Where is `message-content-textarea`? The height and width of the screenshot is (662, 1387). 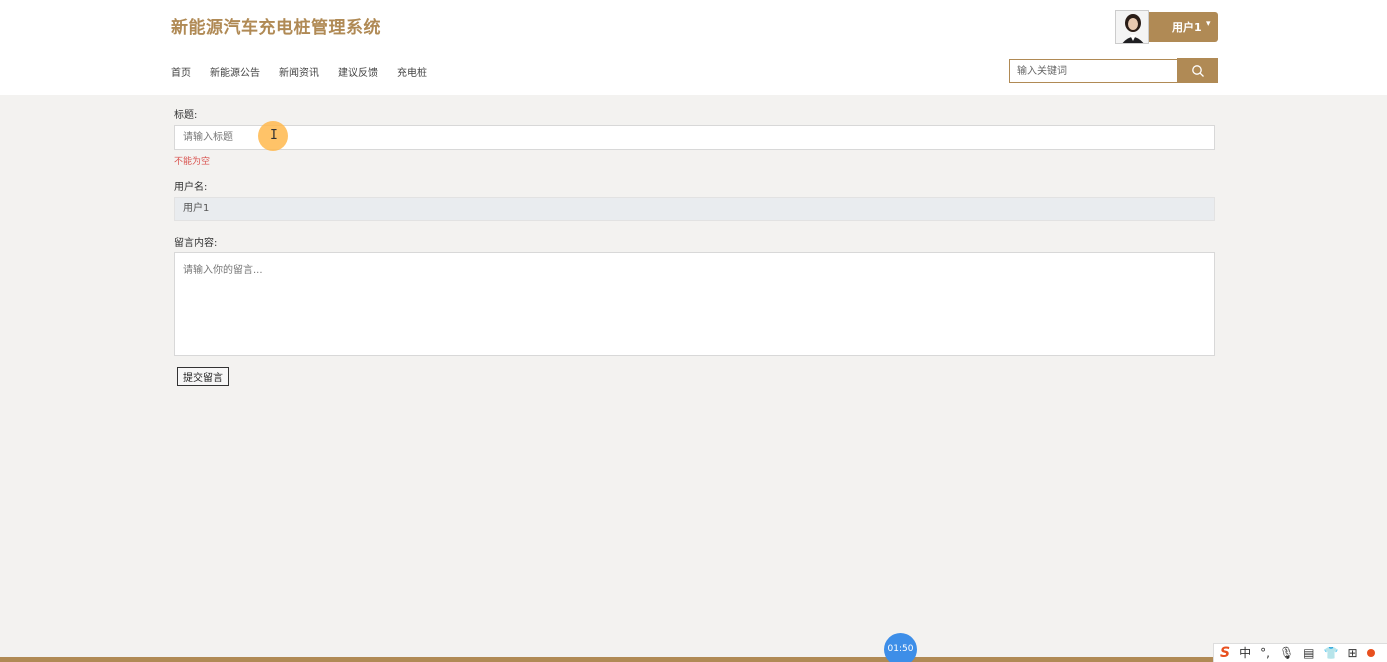 message-content-textarea is located at coordinates (694, 304).